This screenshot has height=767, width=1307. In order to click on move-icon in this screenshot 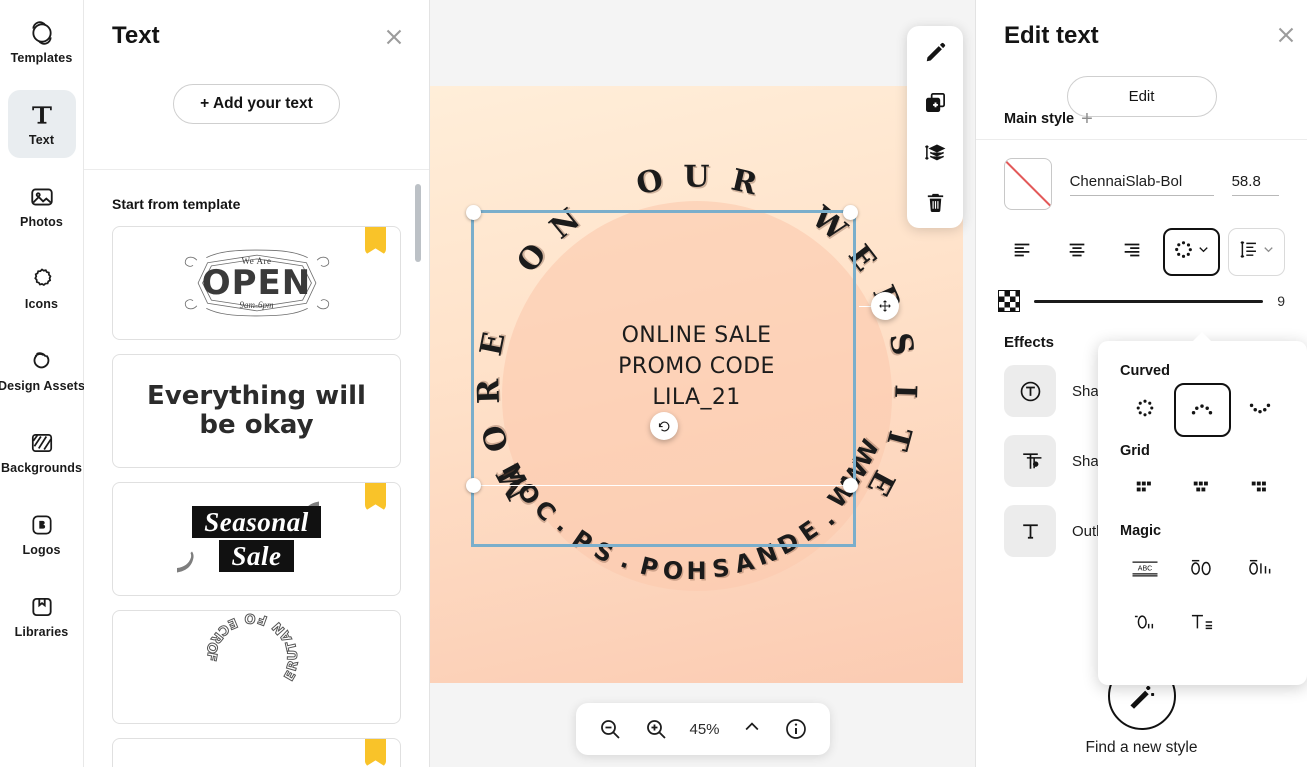, I will do `click(885, 306)`.